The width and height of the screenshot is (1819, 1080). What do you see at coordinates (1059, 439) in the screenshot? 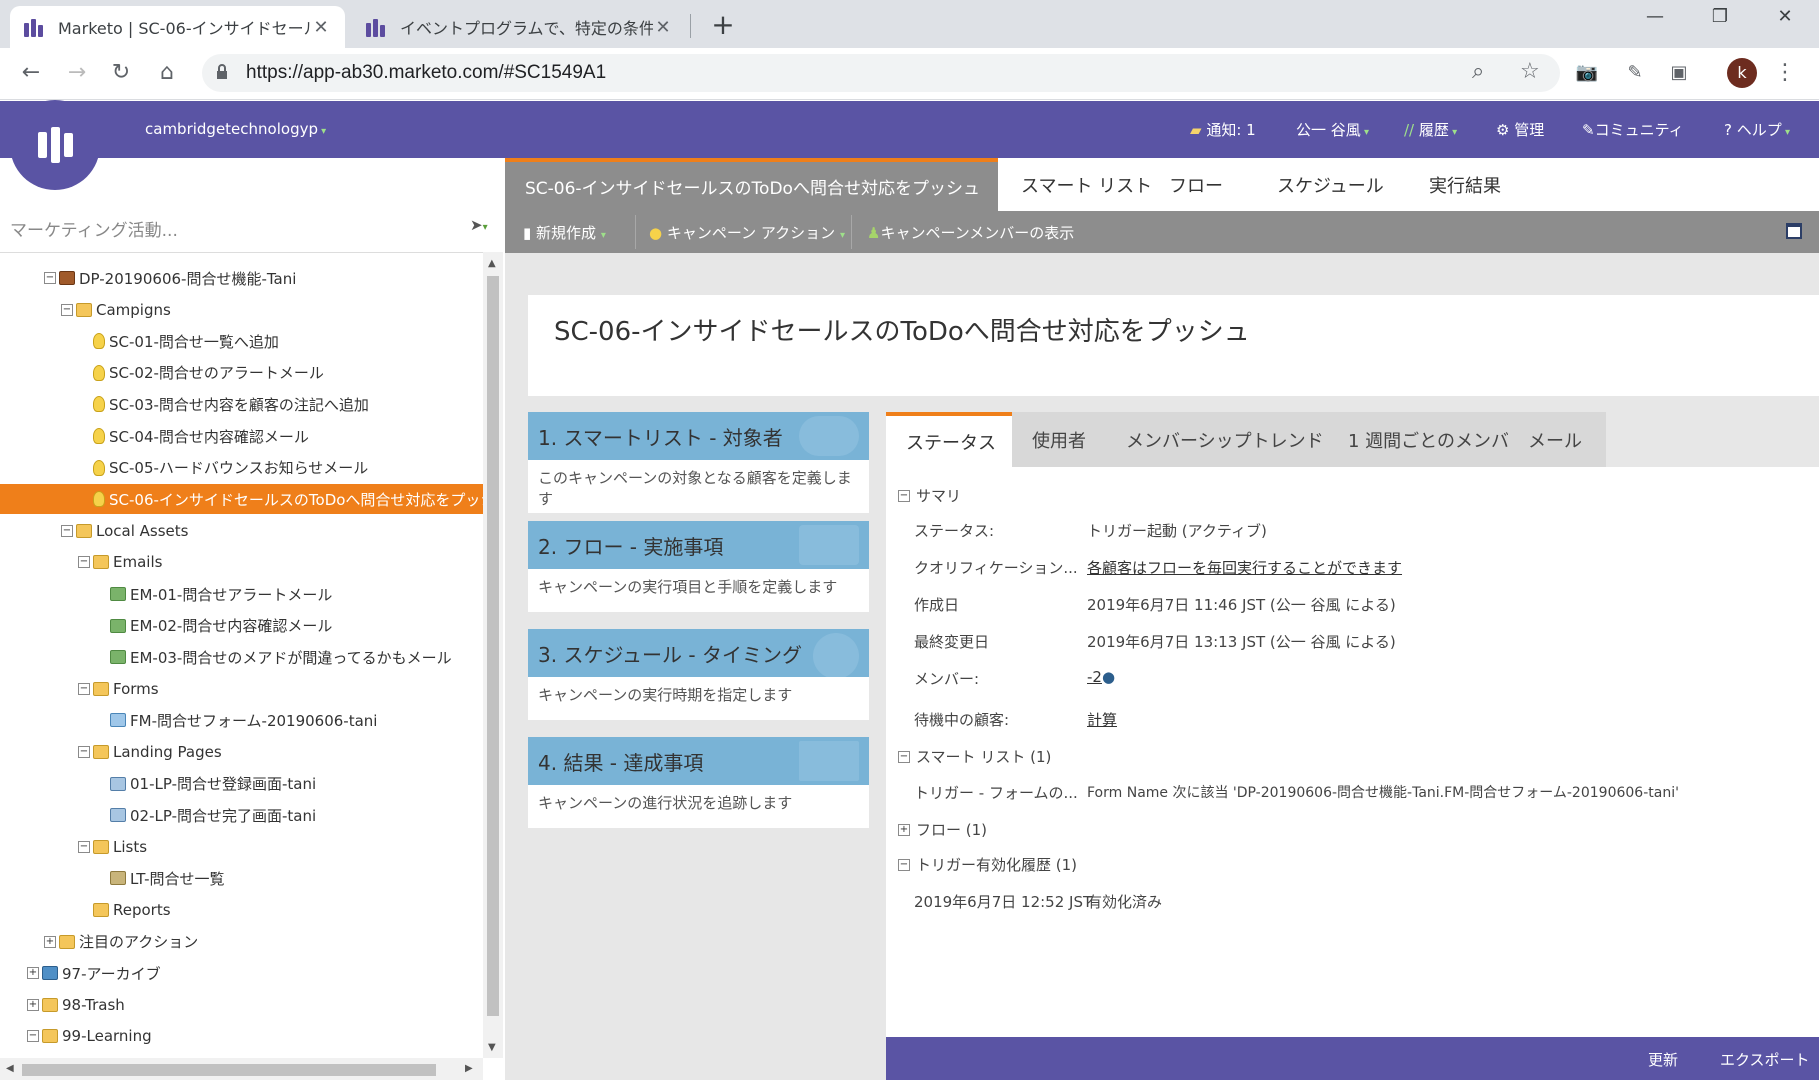
I see `tab-used-by: 使用者` at bounding box center [1059, 439].